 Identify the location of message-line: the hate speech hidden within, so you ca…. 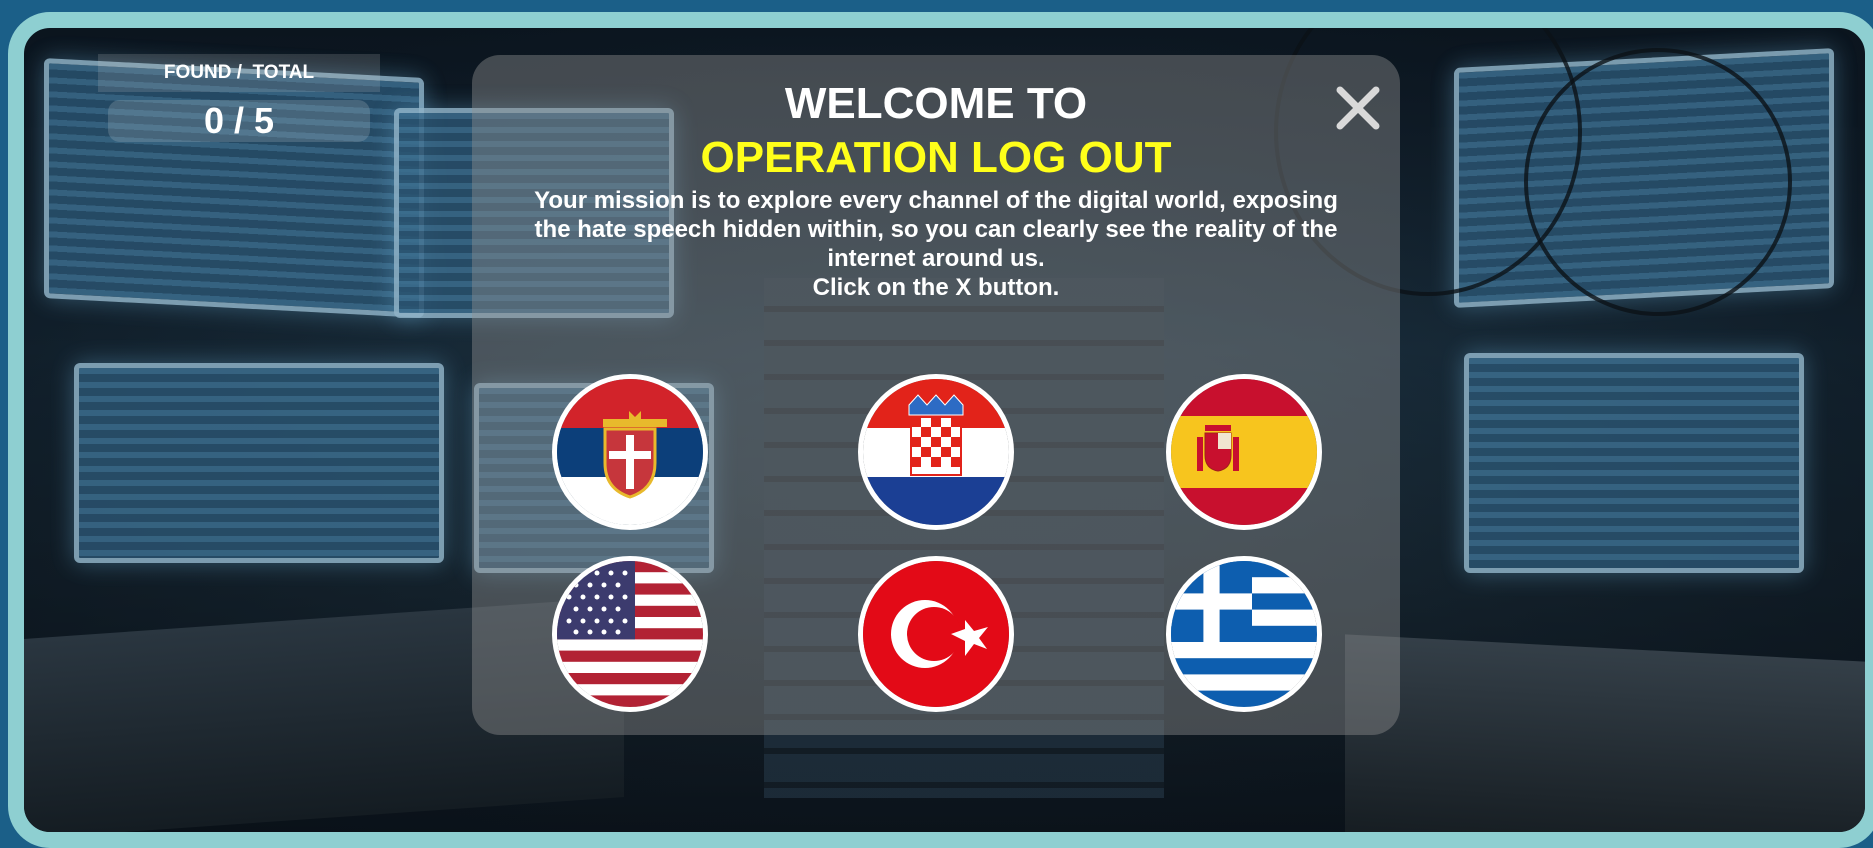
(936, 229).